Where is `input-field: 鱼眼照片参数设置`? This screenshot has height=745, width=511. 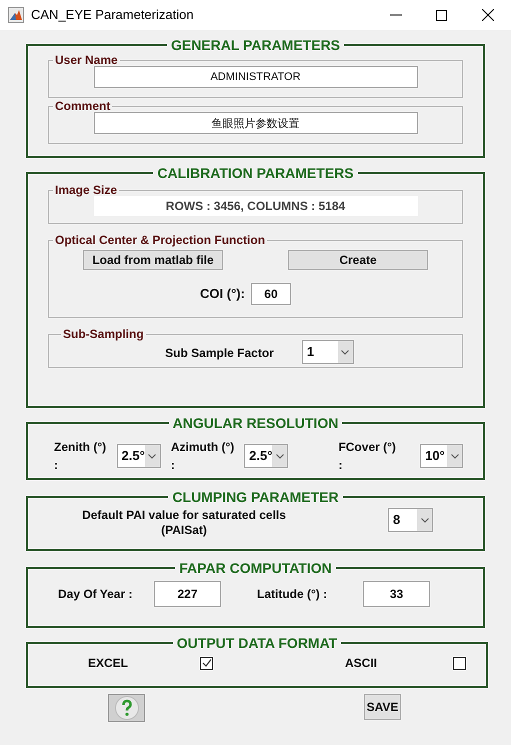 input-field: 鱼眼照片参数设置 is located at coordinates (256, 123).